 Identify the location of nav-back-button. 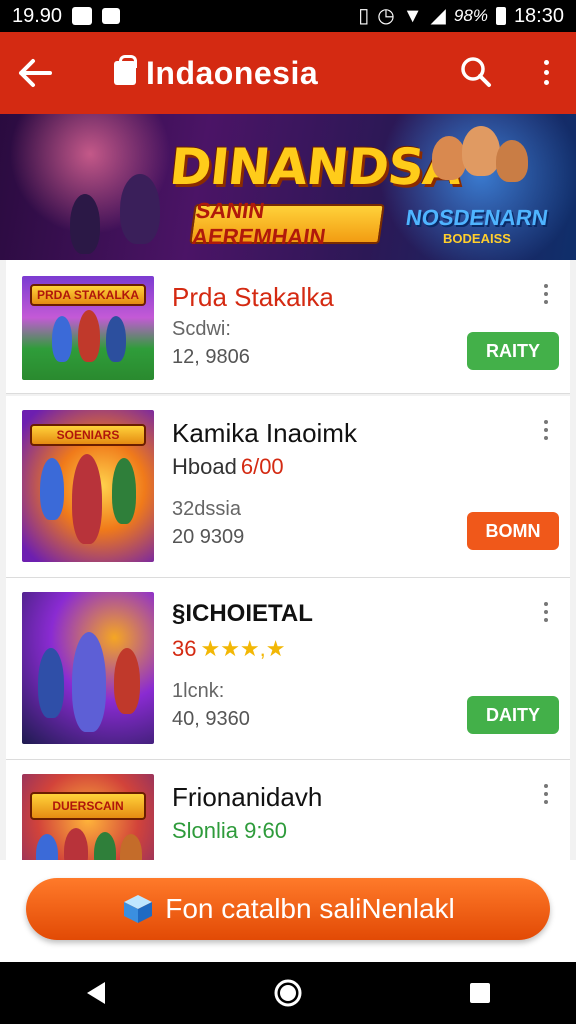
(96, 993).